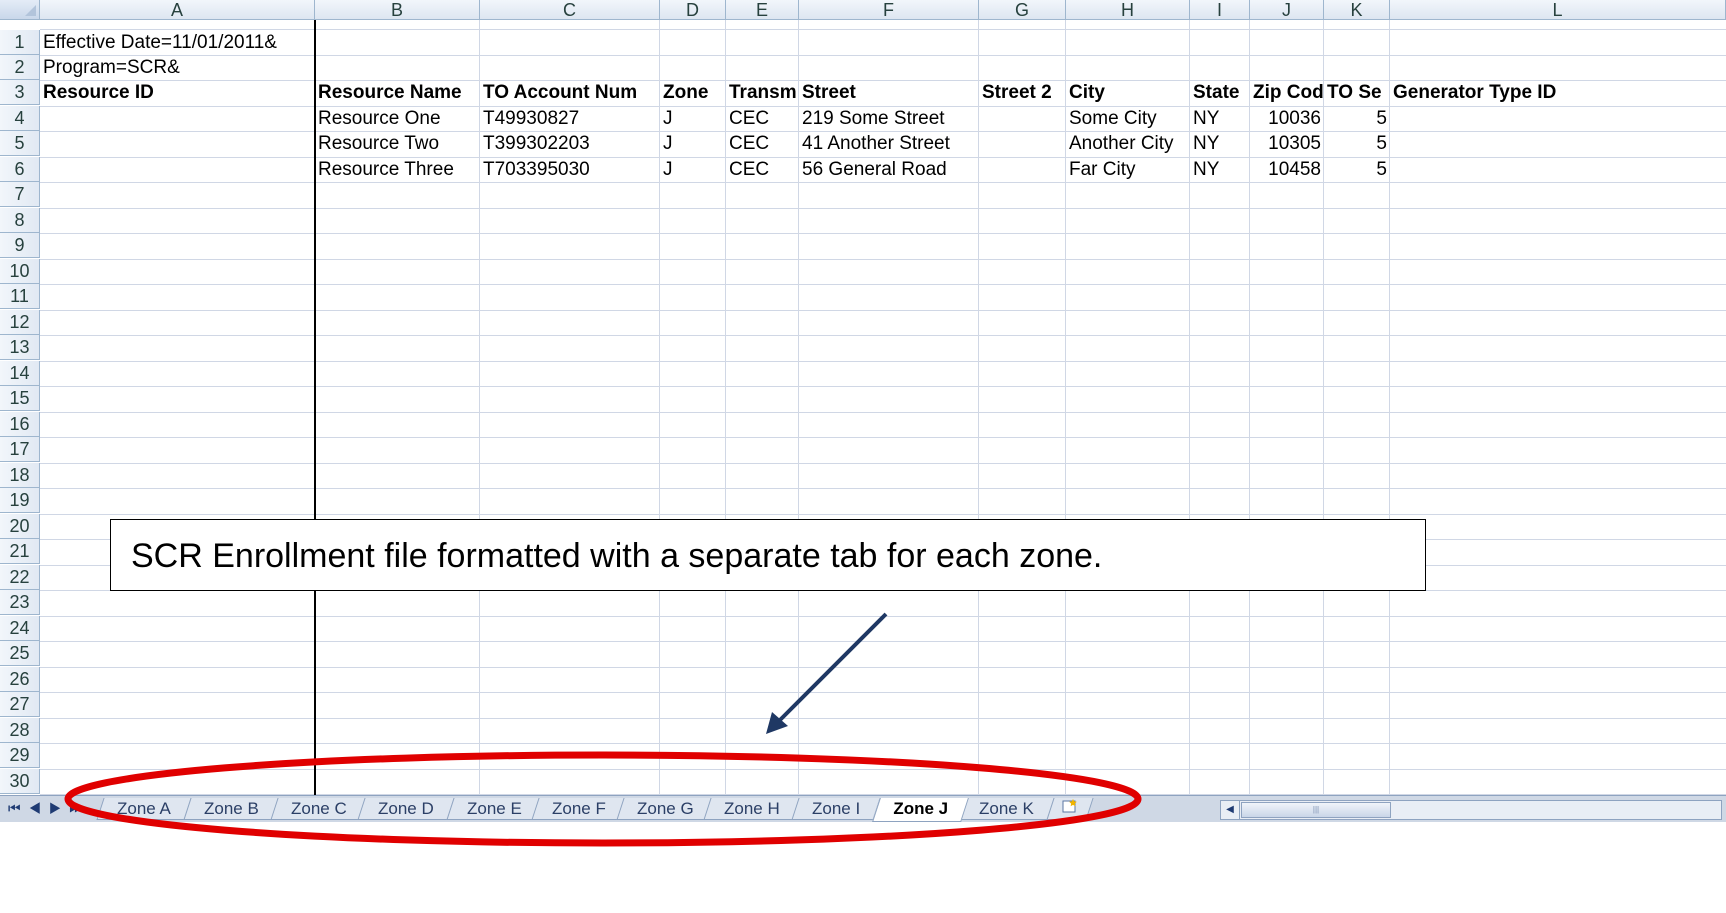 The width and height of the screenshot is (1726, 913). I want to click on sheet-tab-zone-b: Zone B, so click(231, 809).